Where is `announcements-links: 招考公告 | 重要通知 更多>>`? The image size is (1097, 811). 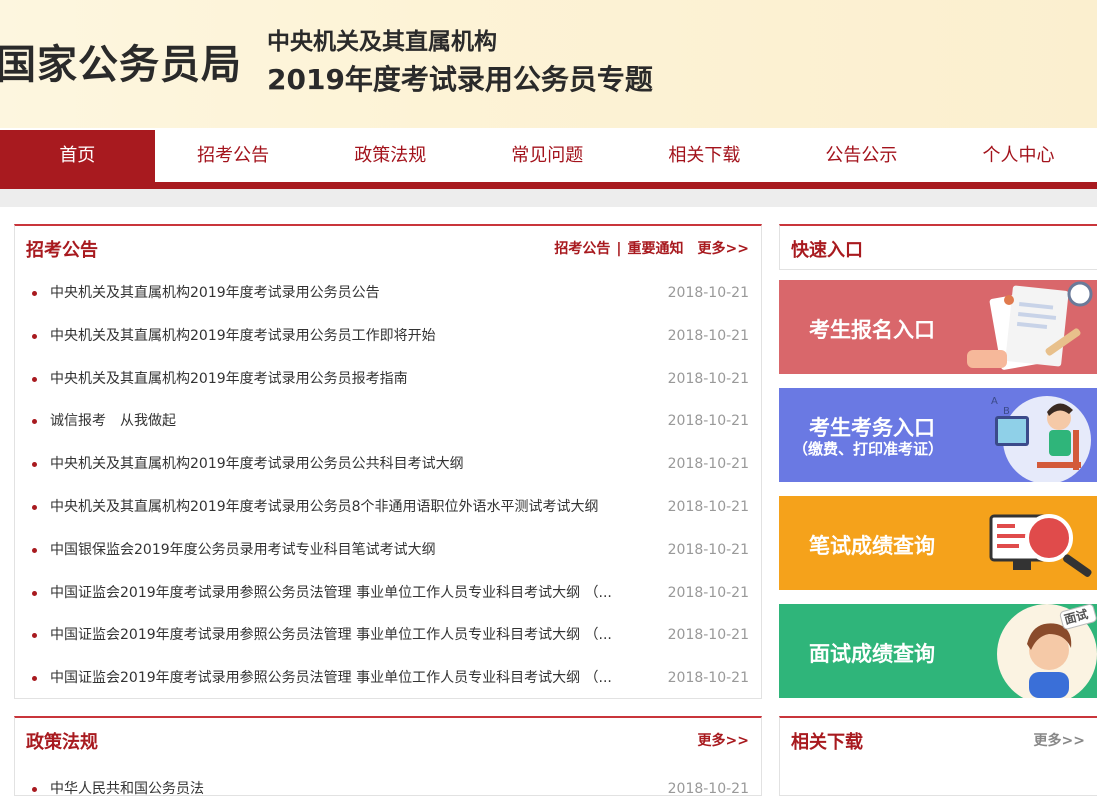 announcements-links: 招考公告 | 重要通知 更多>> is located at coordinates (651, 248).